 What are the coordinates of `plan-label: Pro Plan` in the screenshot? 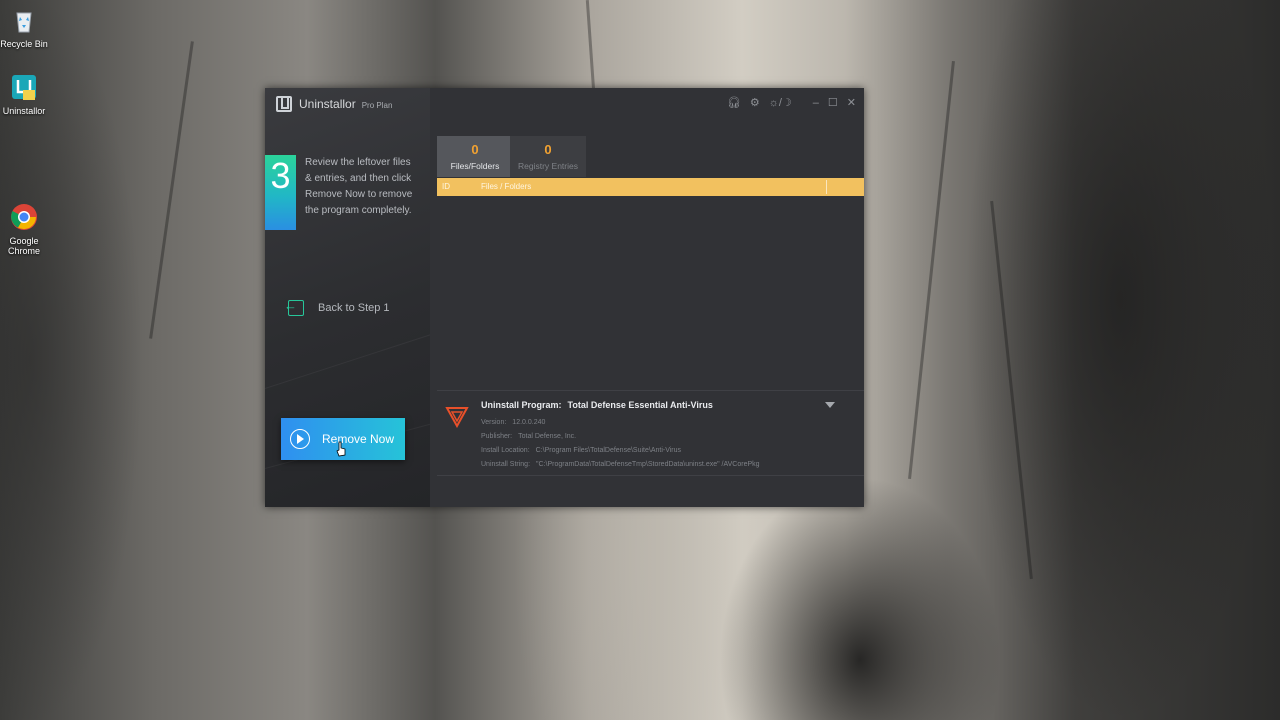 It's located at (377, 105).